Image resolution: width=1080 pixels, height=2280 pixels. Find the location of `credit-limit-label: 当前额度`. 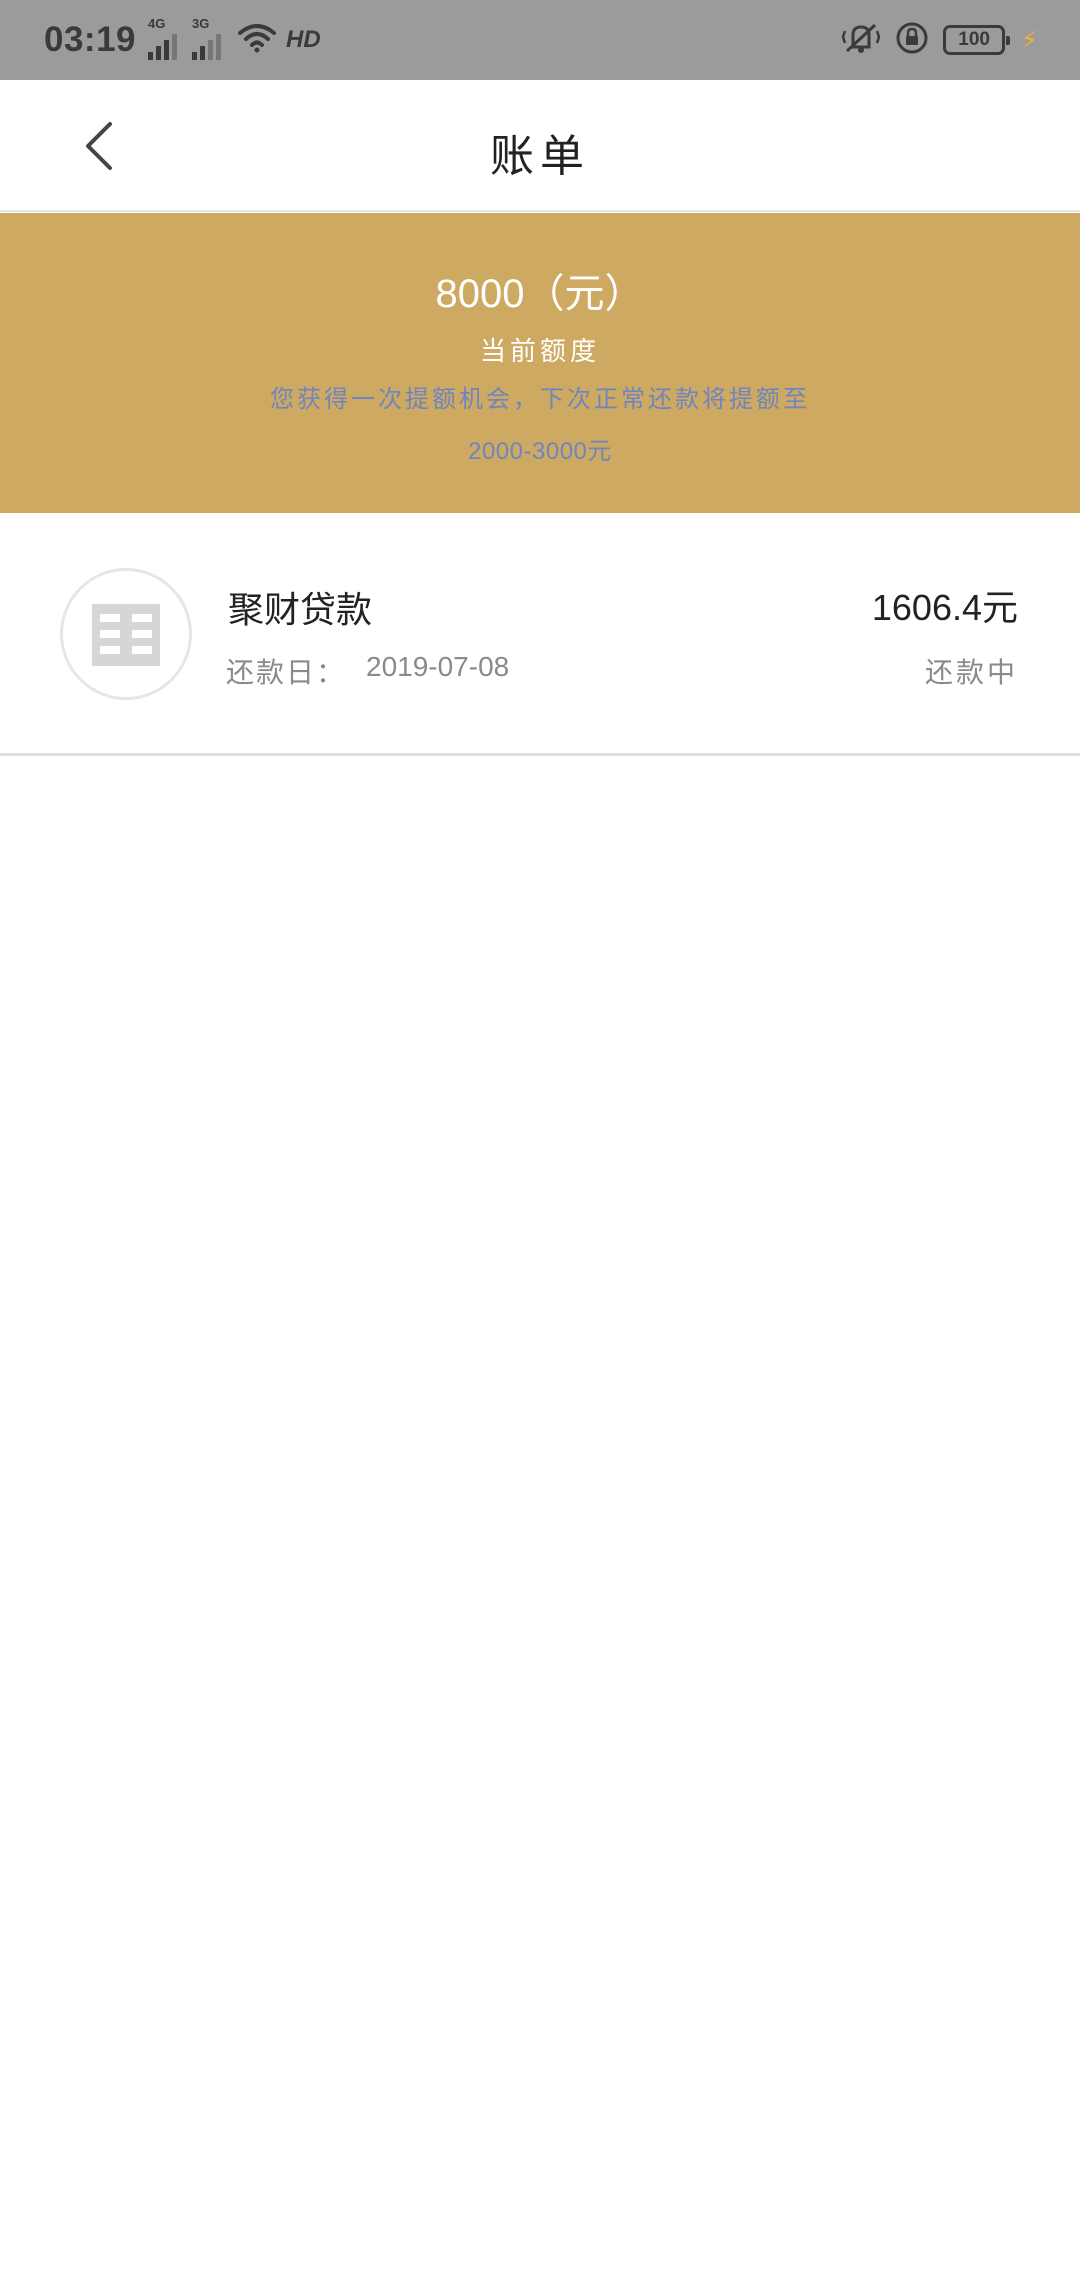

credit-limit-label: 当前额度 is located at coordinates (539, 351).